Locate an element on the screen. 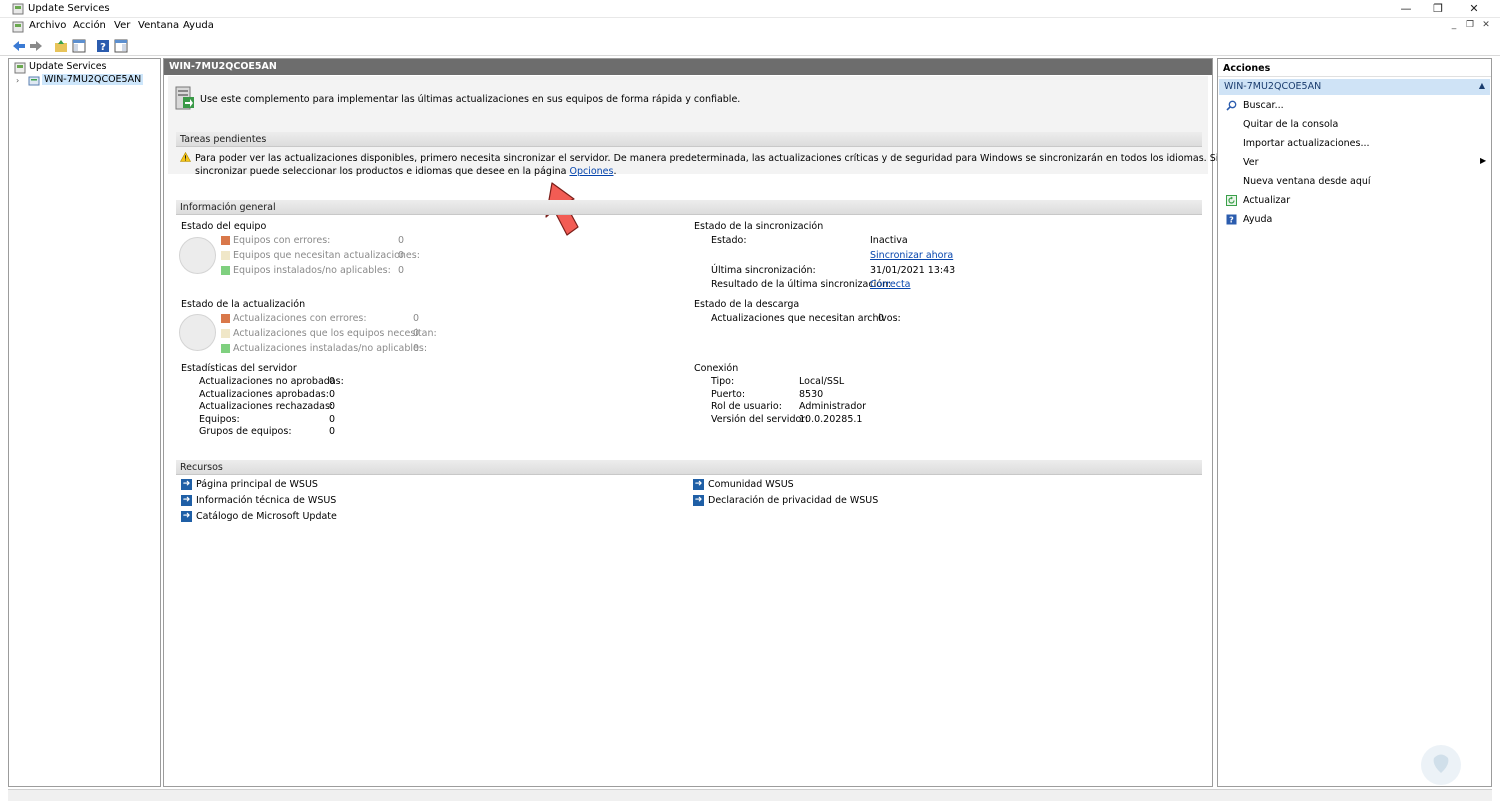 The image size is (1500, 803). update-installed-value: 0 is located at coordinates (416, 348).